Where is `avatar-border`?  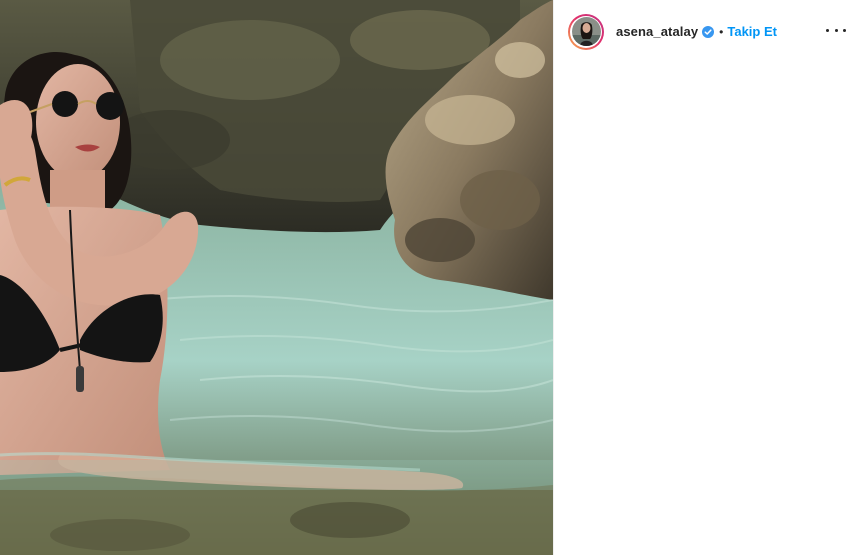 avatar-border is located at coordinates (586, 31).